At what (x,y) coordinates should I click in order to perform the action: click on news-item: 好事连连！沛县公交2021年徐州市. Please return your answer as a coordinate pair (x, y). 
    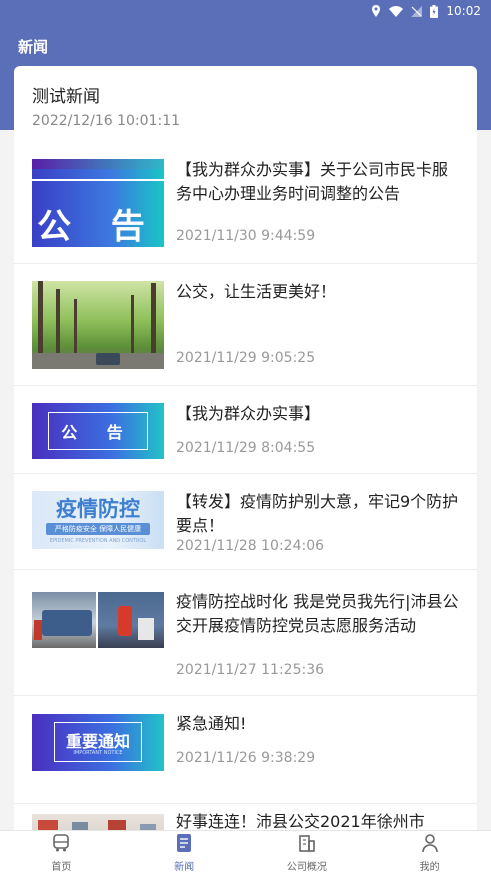
    Looking at the image, I should click on (245, 817).